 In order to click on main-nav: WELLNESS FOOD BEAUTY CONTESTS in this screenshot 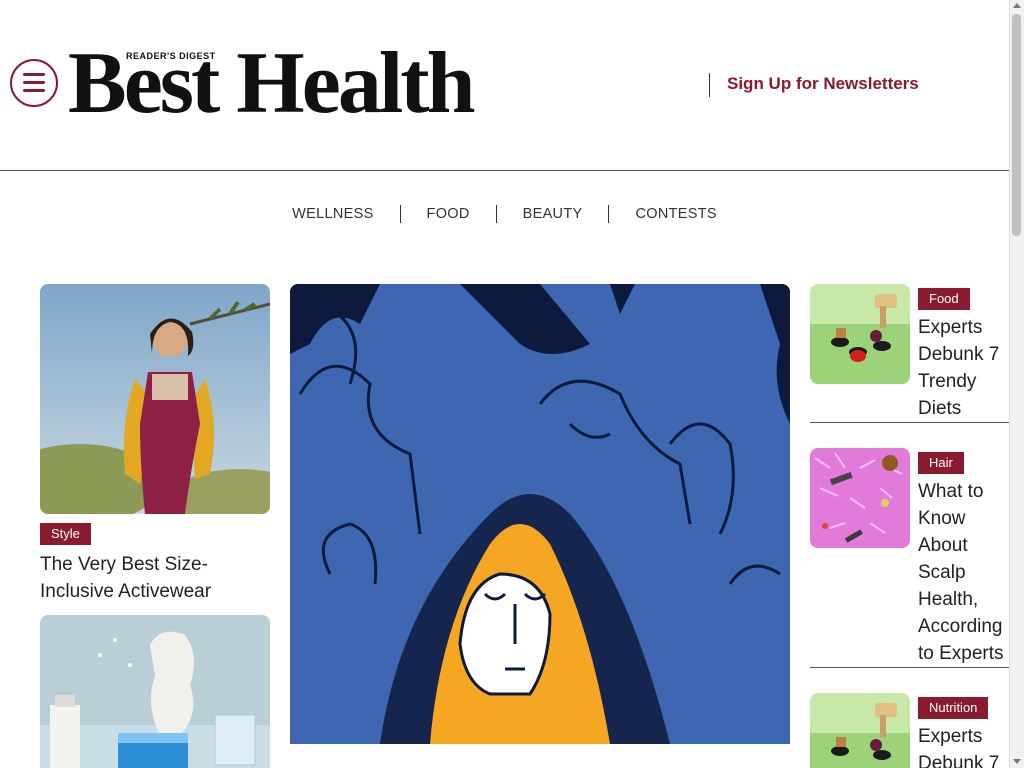, I will do `click(504, 214)`.